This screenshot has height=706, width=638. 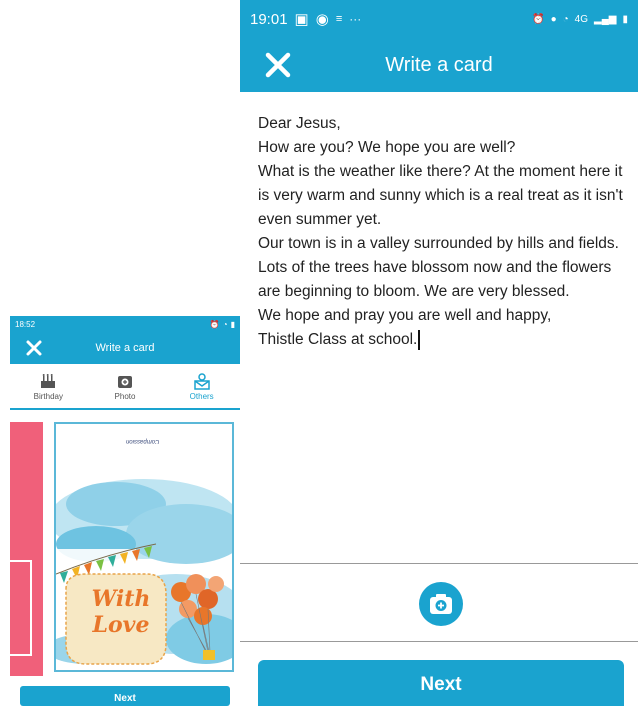 I want to click on cake-icon, so click(x=48, y=380).